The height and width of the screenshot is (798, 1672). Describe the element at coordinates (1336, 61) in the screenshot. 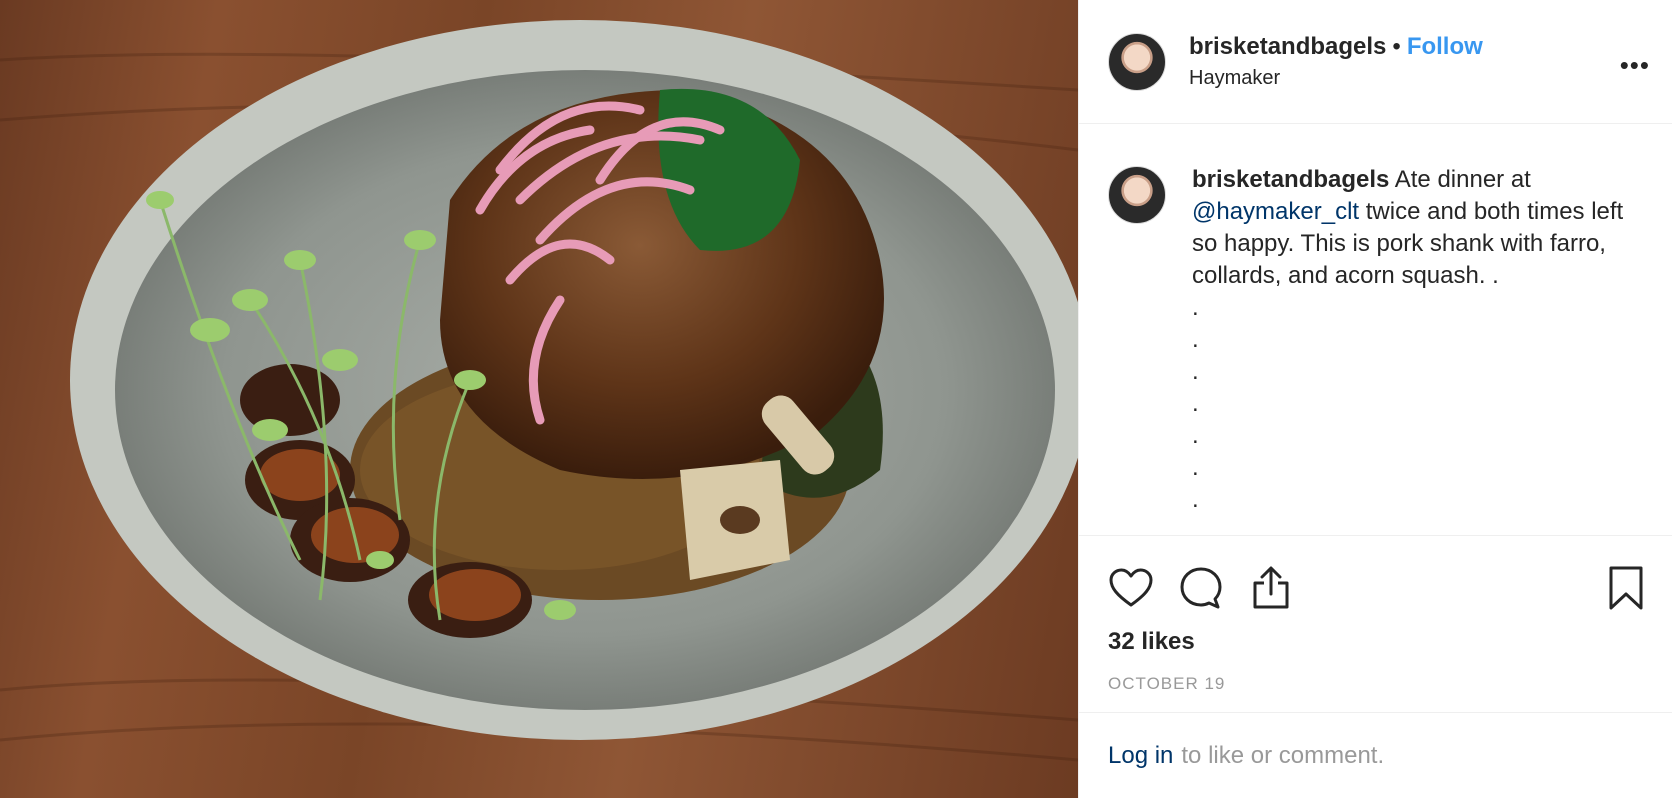

I see `header-text: brisketandbagels • Follow Haymaker` at that location.